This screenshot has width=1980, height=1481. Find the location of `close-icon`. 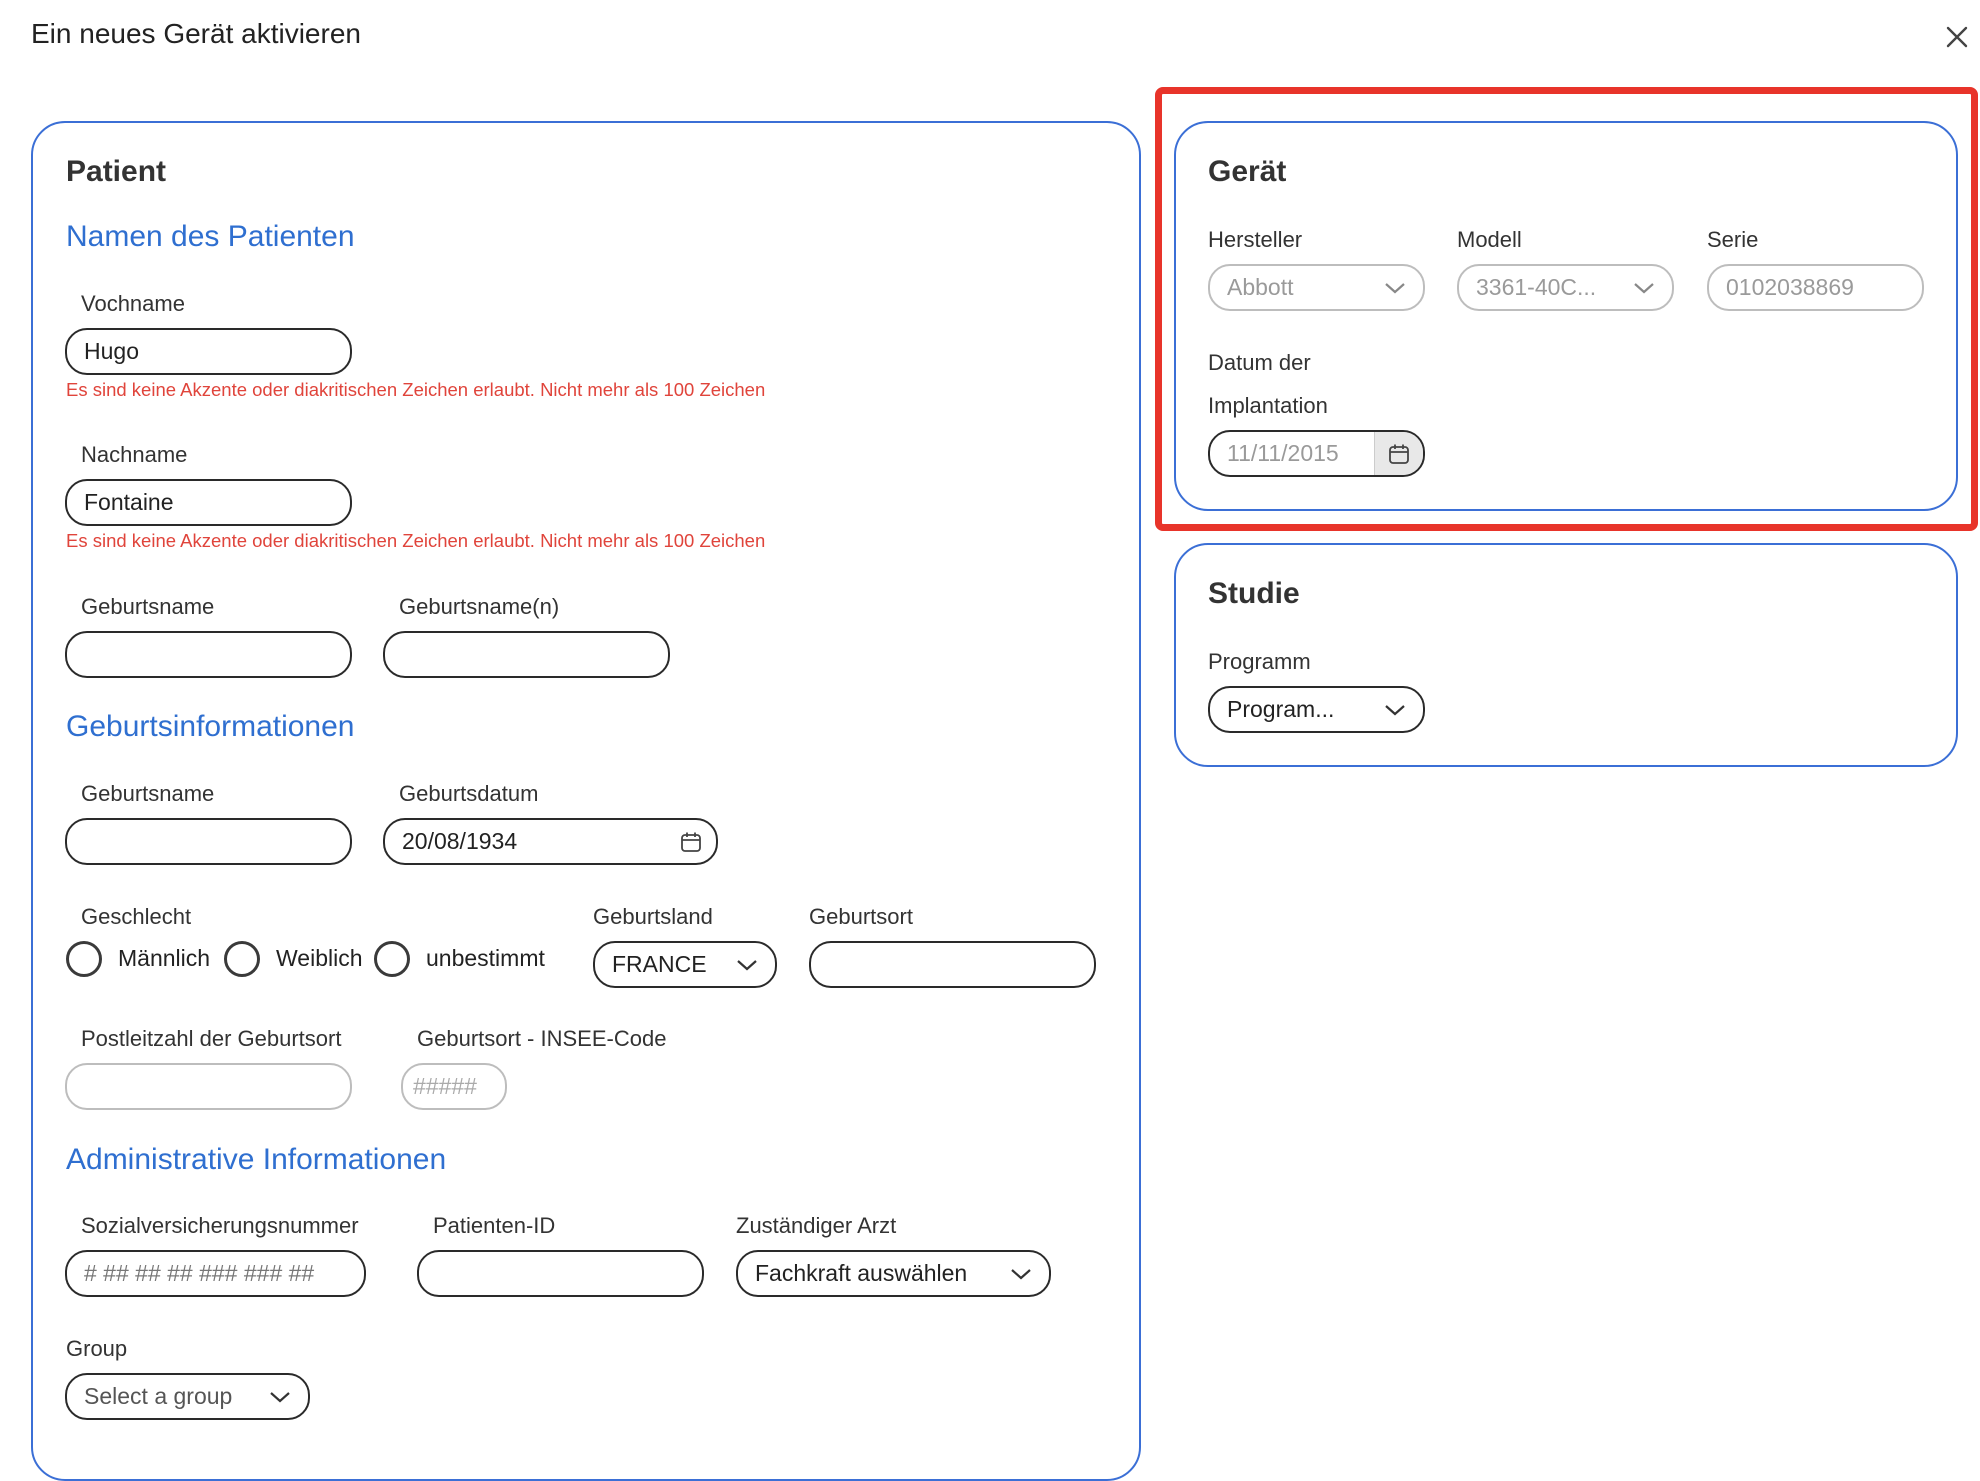

close-icon is located at coordinates (1957, 37).